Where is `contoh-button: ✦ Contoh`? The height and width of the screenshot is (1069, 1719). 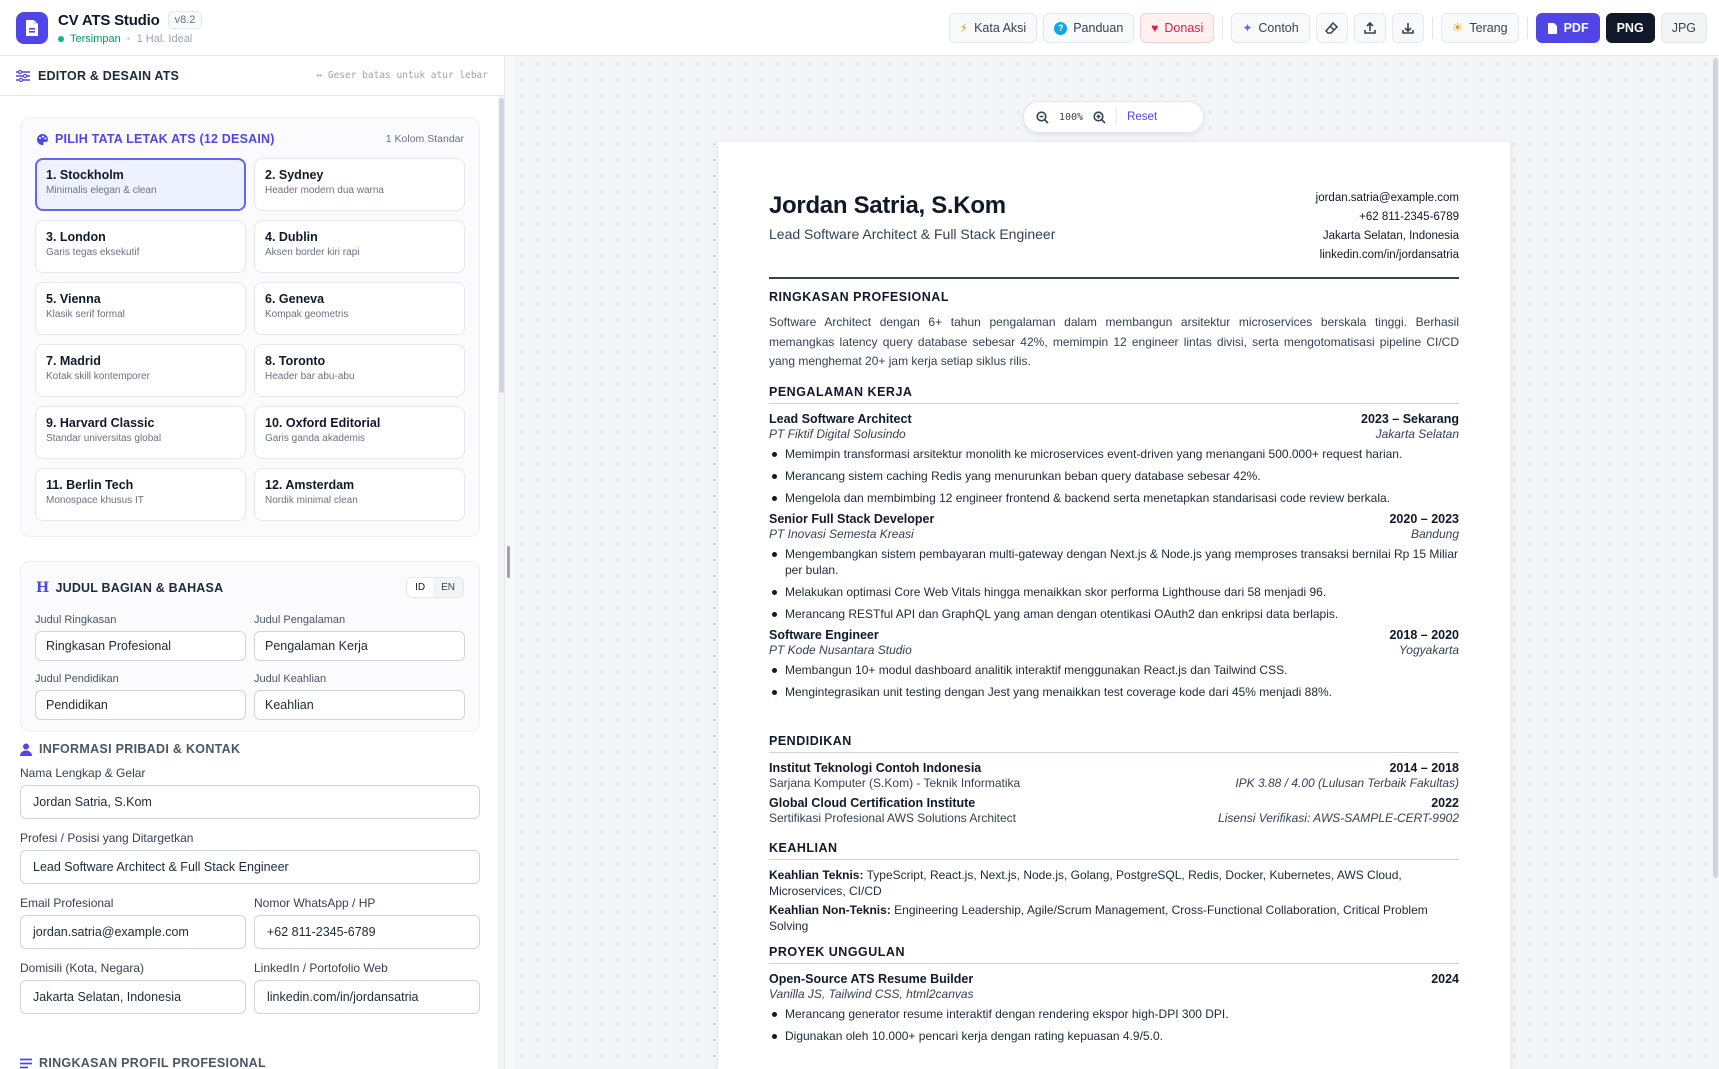 contoh-button: ✦ Contoh is located at coordinates (1270, 28).